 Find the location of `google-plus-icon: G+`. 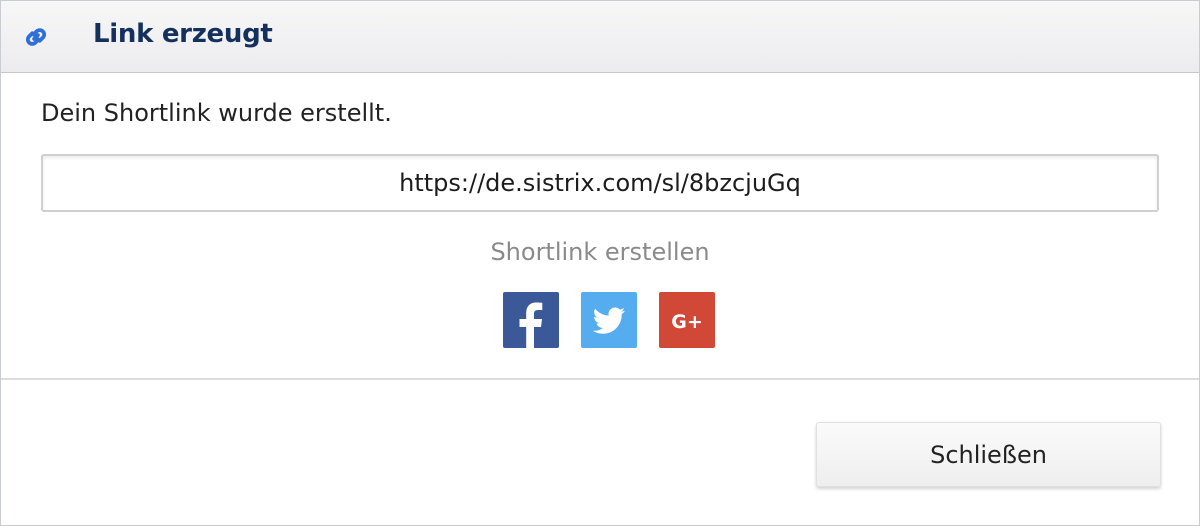

google-plus-icon: G+ is located at coordinates (687, 322).